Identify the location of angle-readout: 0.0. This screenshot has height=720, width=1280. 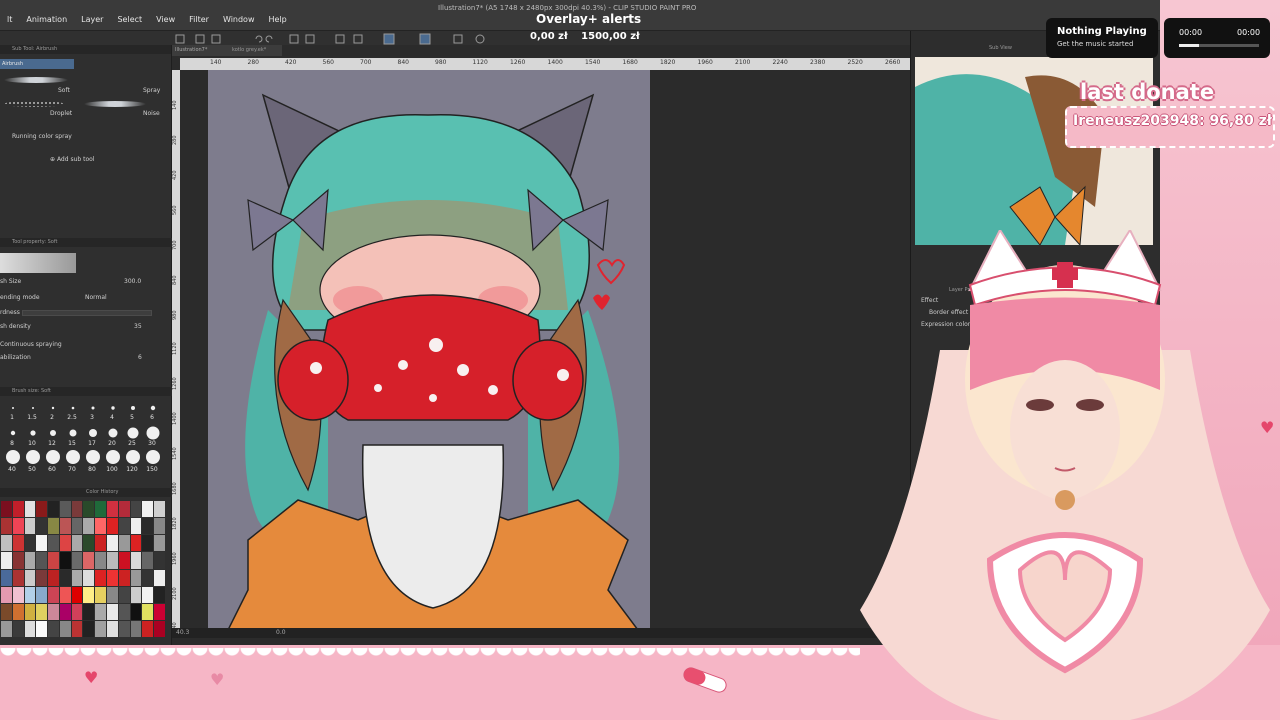
(281, 632).